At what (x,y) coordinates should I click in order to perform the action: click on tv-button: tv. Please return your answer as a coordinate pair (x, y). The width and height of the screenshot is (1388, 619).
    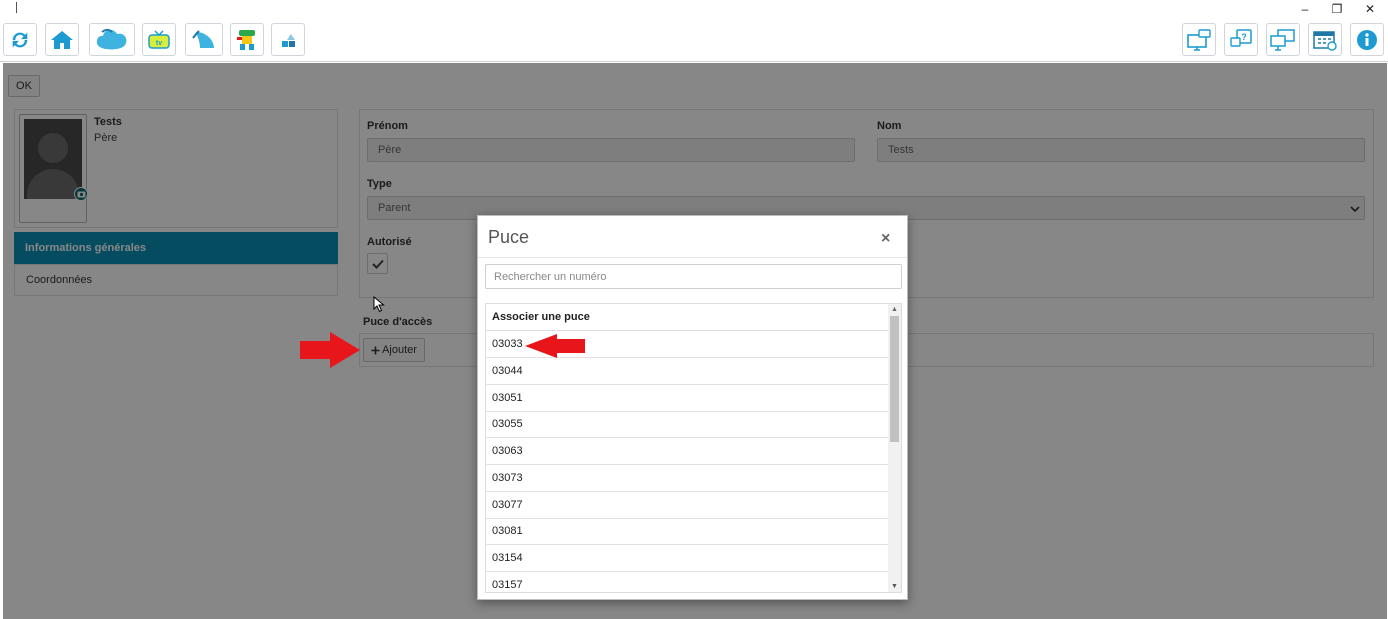
    Looking at the image, I should click on (159, 39).